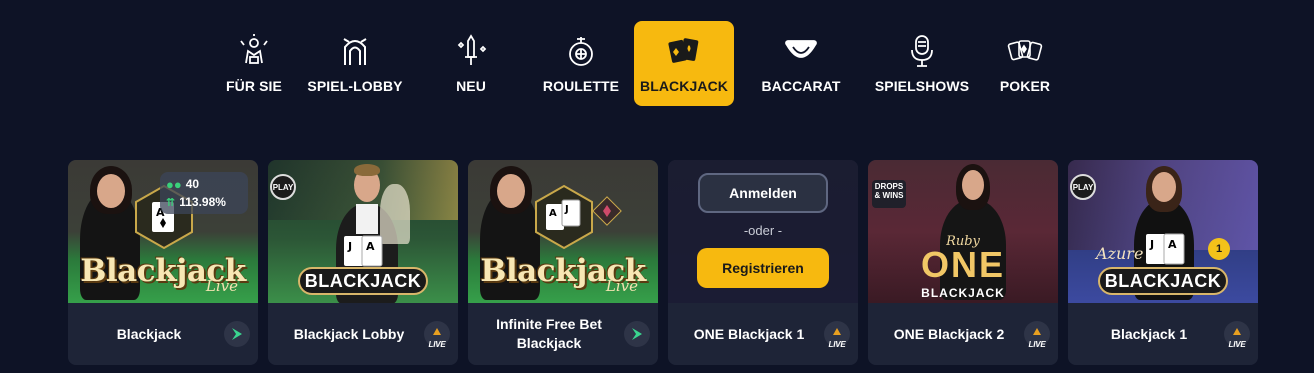 Image resolution: width=1314 pixels, height=373 pixels. I want to click on nav-item-neu: NEU, so click(471, 63).